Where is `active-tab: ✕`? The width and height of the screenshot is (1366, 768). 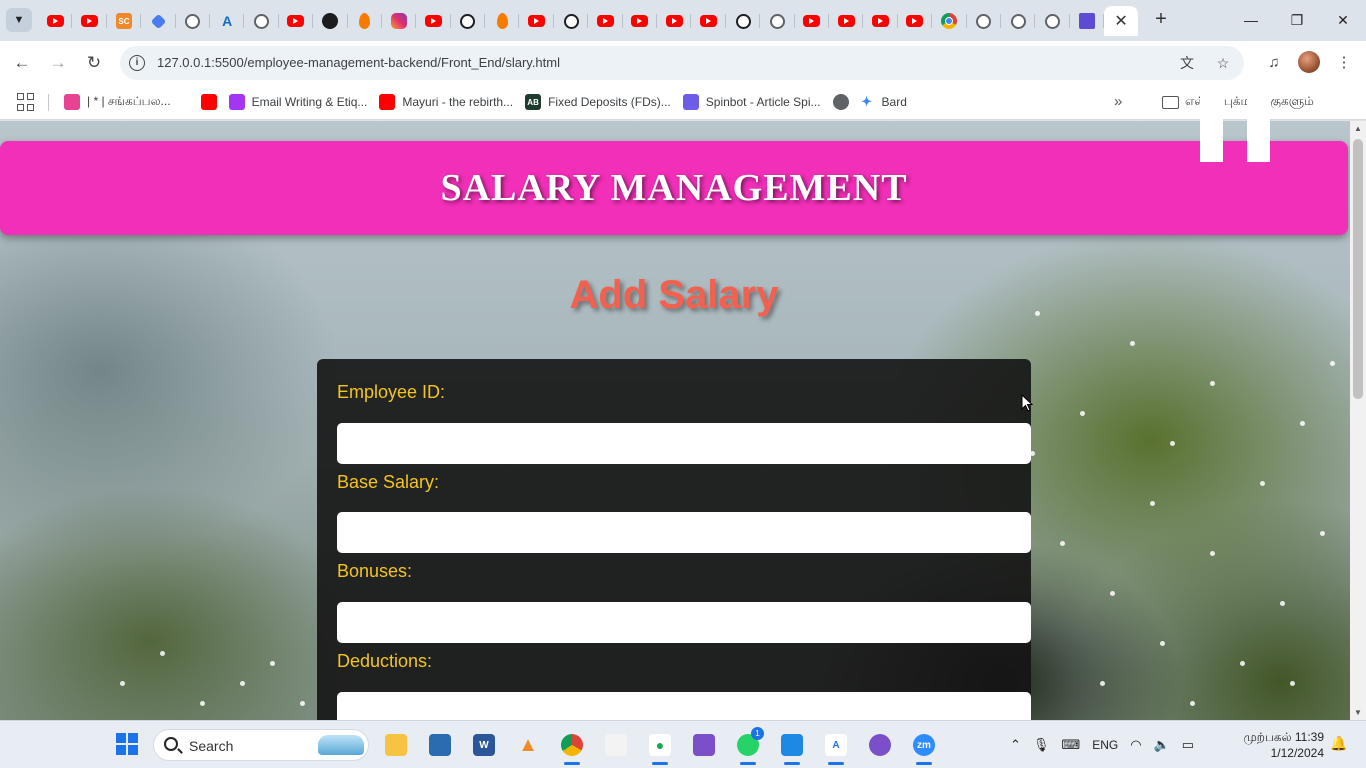 active-tab: ✕ is located at coordinates (1121, 21).